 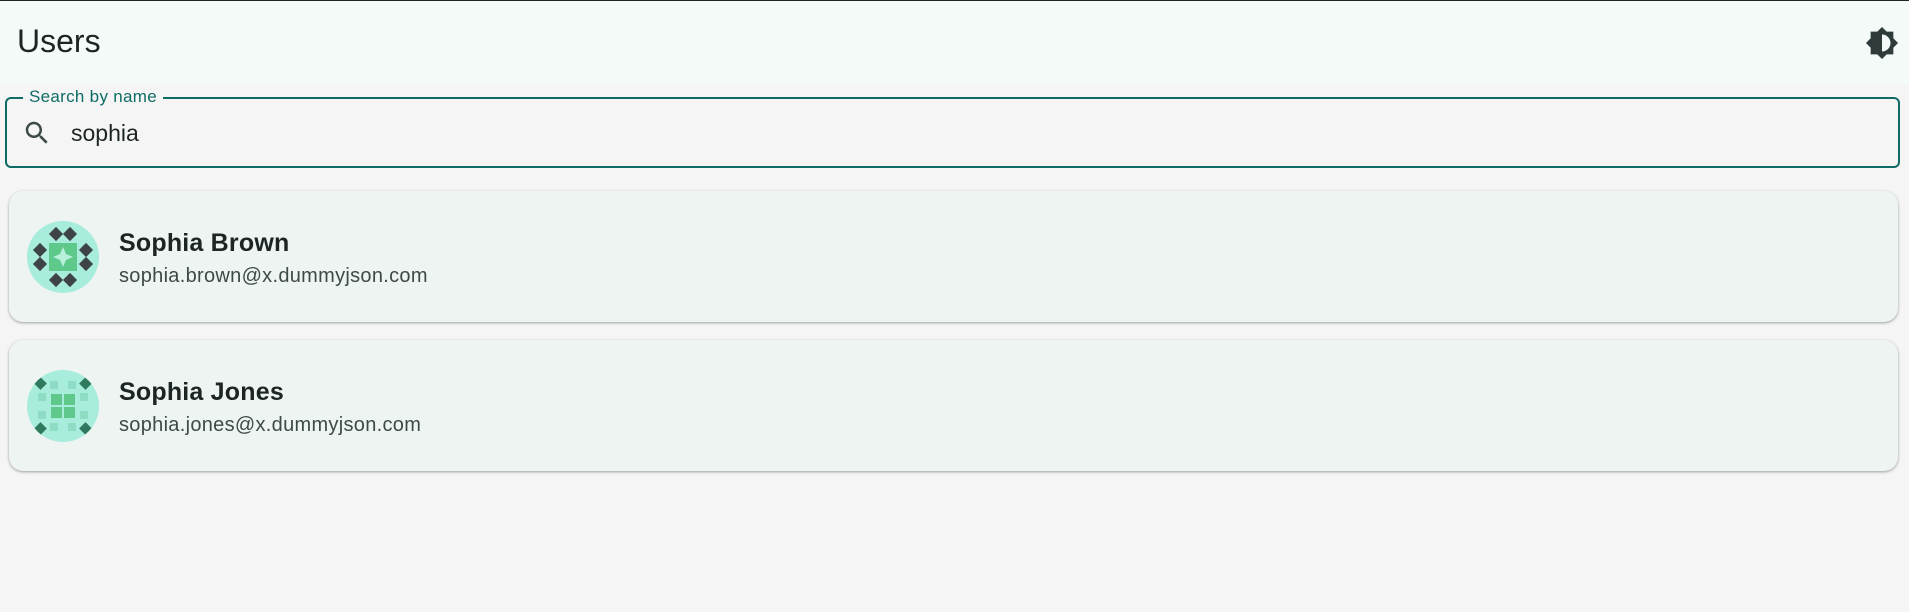 I want to click on search-field-label: Search by name, so click(x=93, y=97).